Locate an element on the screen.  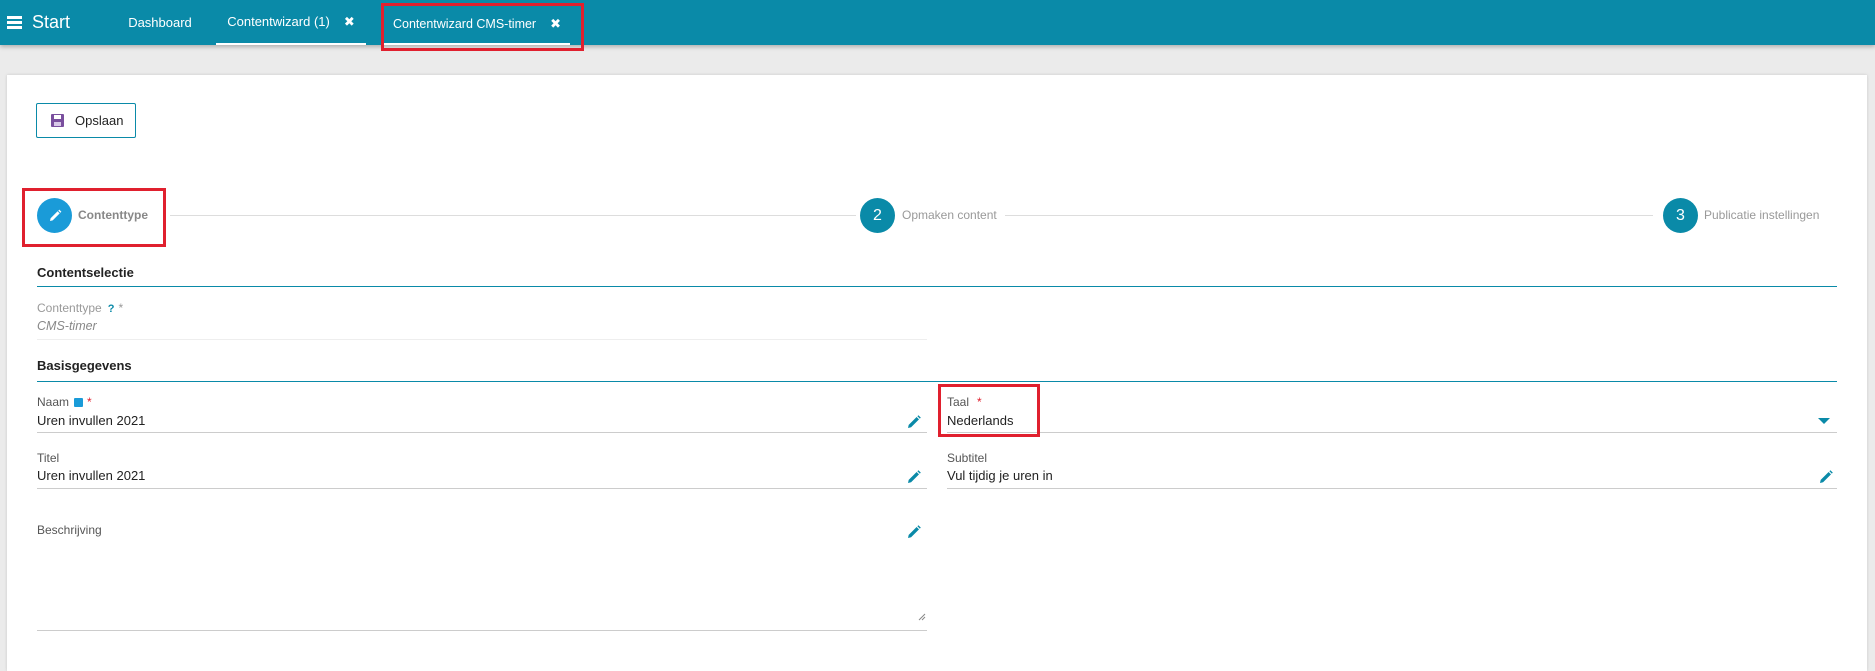
resize-handle-icon is located at coordinates (922, 617).